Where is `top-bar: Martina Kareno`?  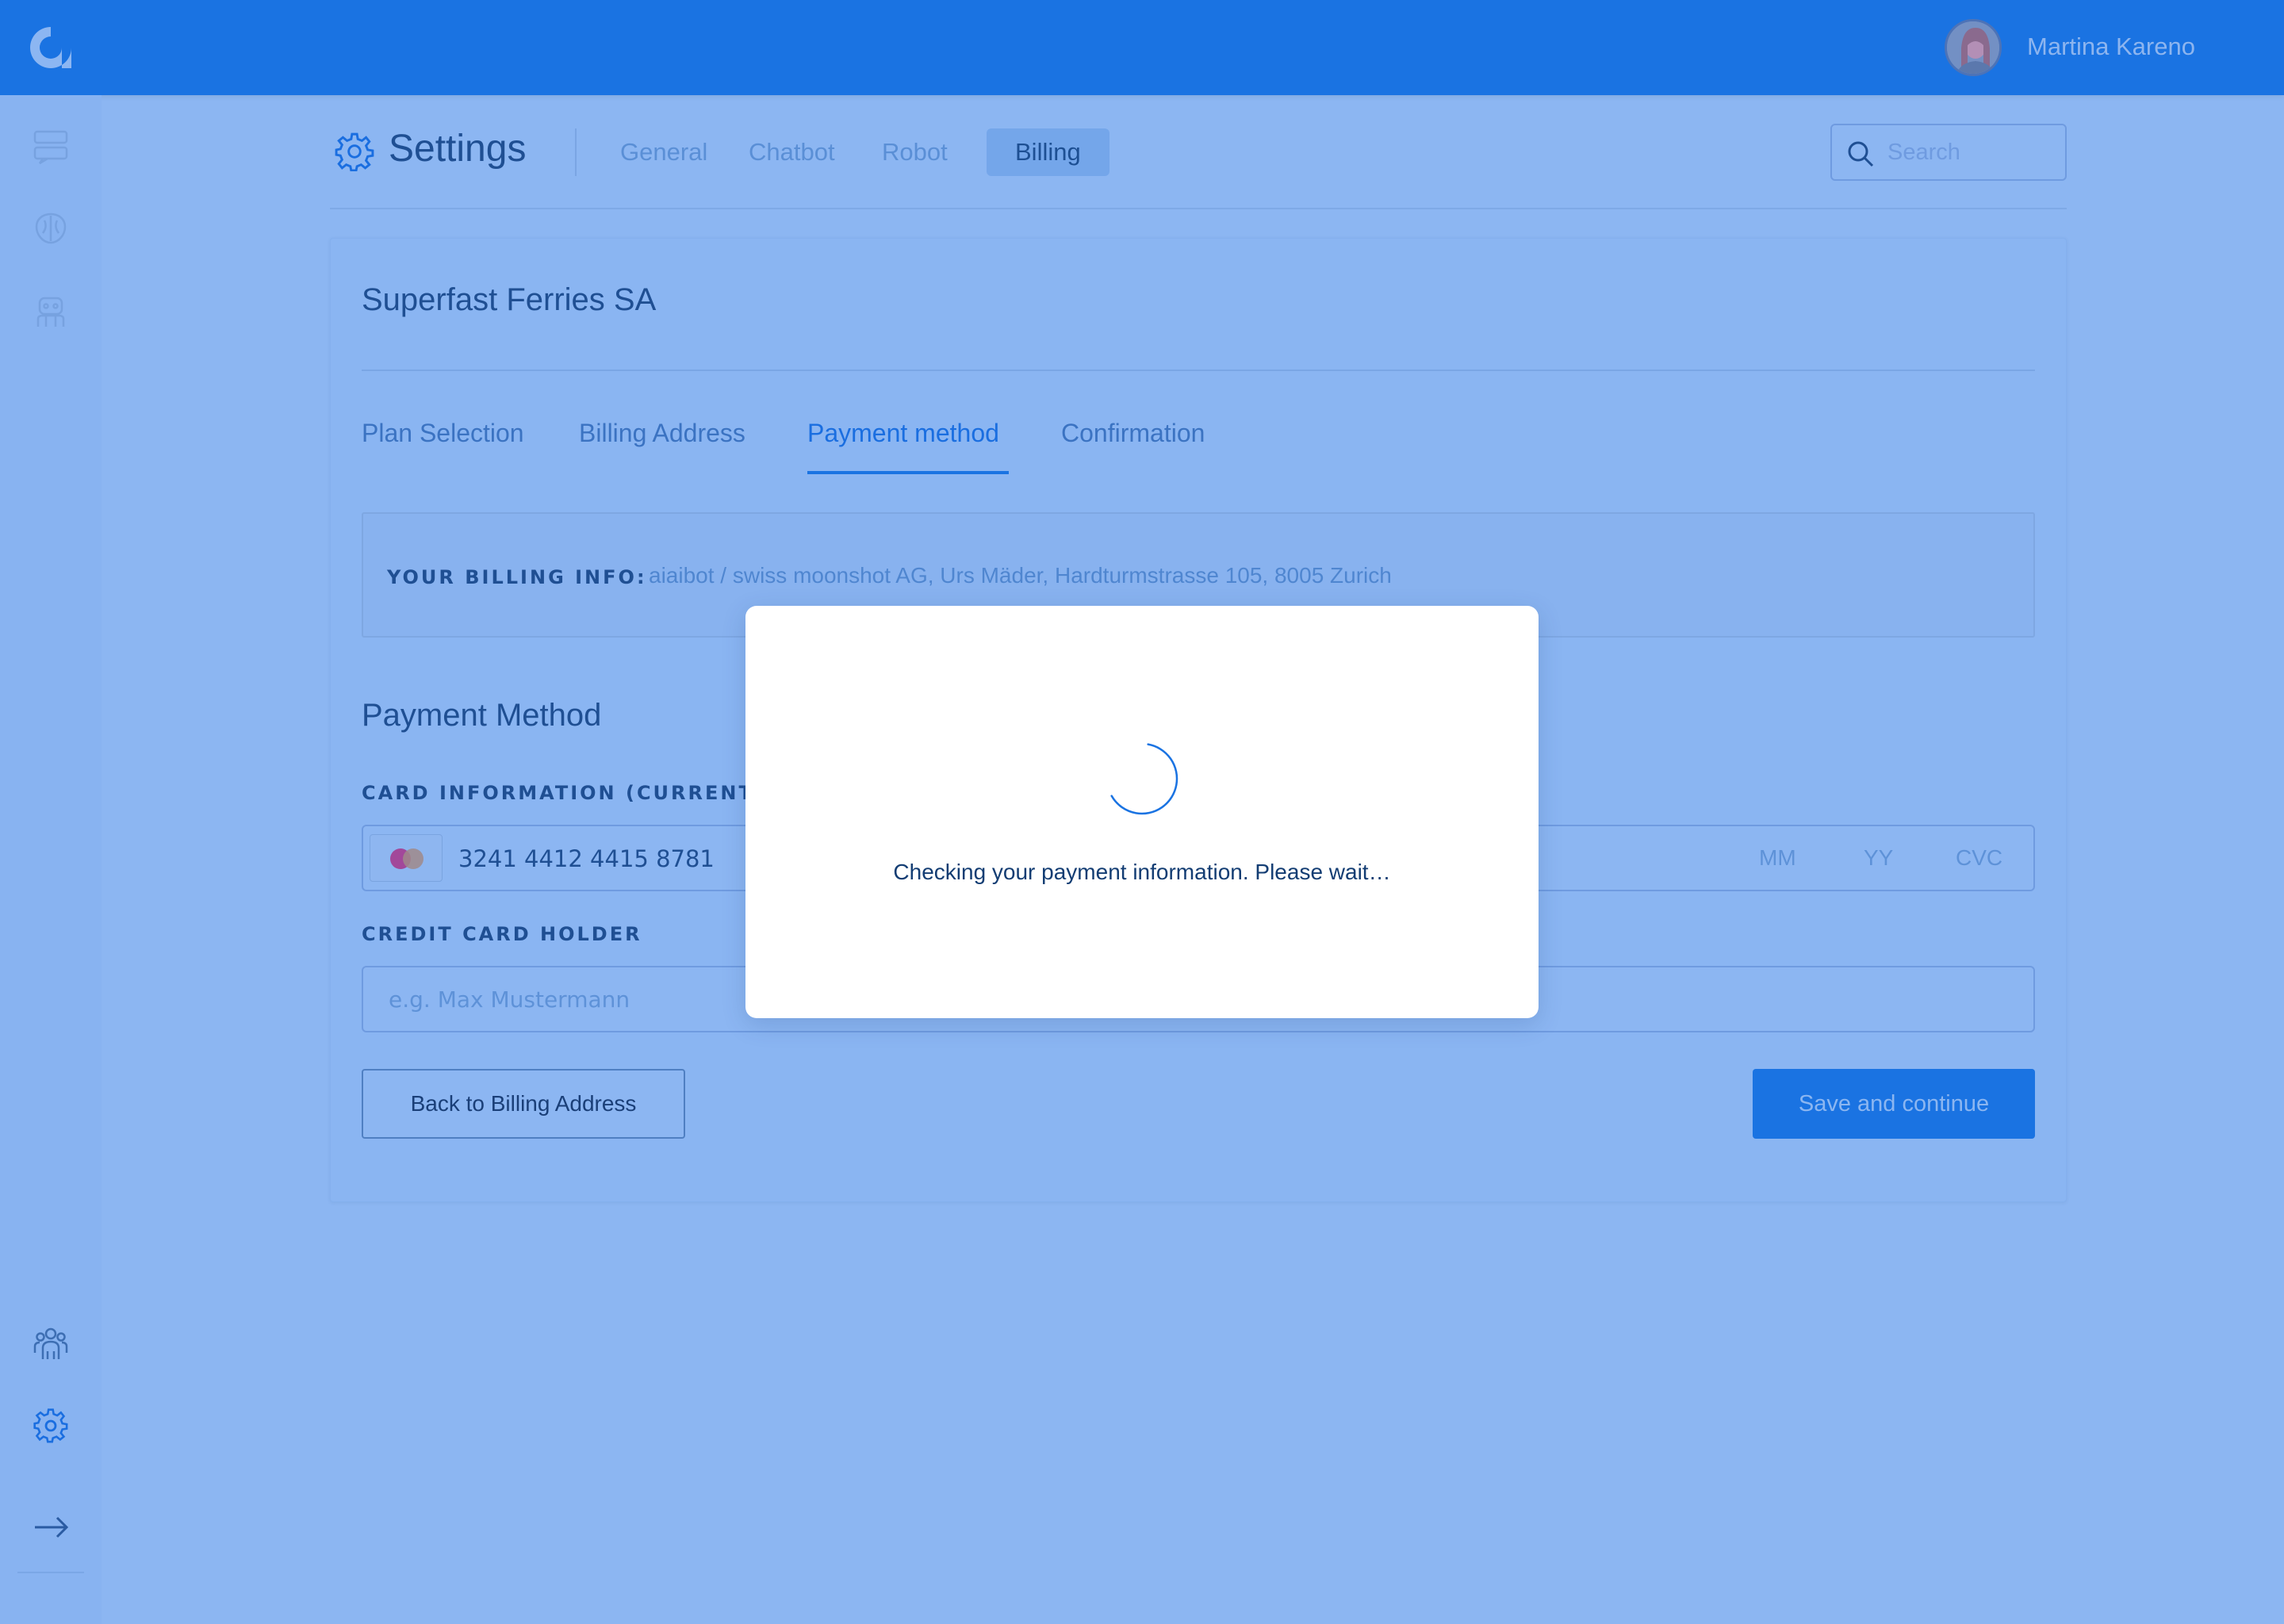 top-bar: Martina Kareno is located at coordinates (1142, 47).